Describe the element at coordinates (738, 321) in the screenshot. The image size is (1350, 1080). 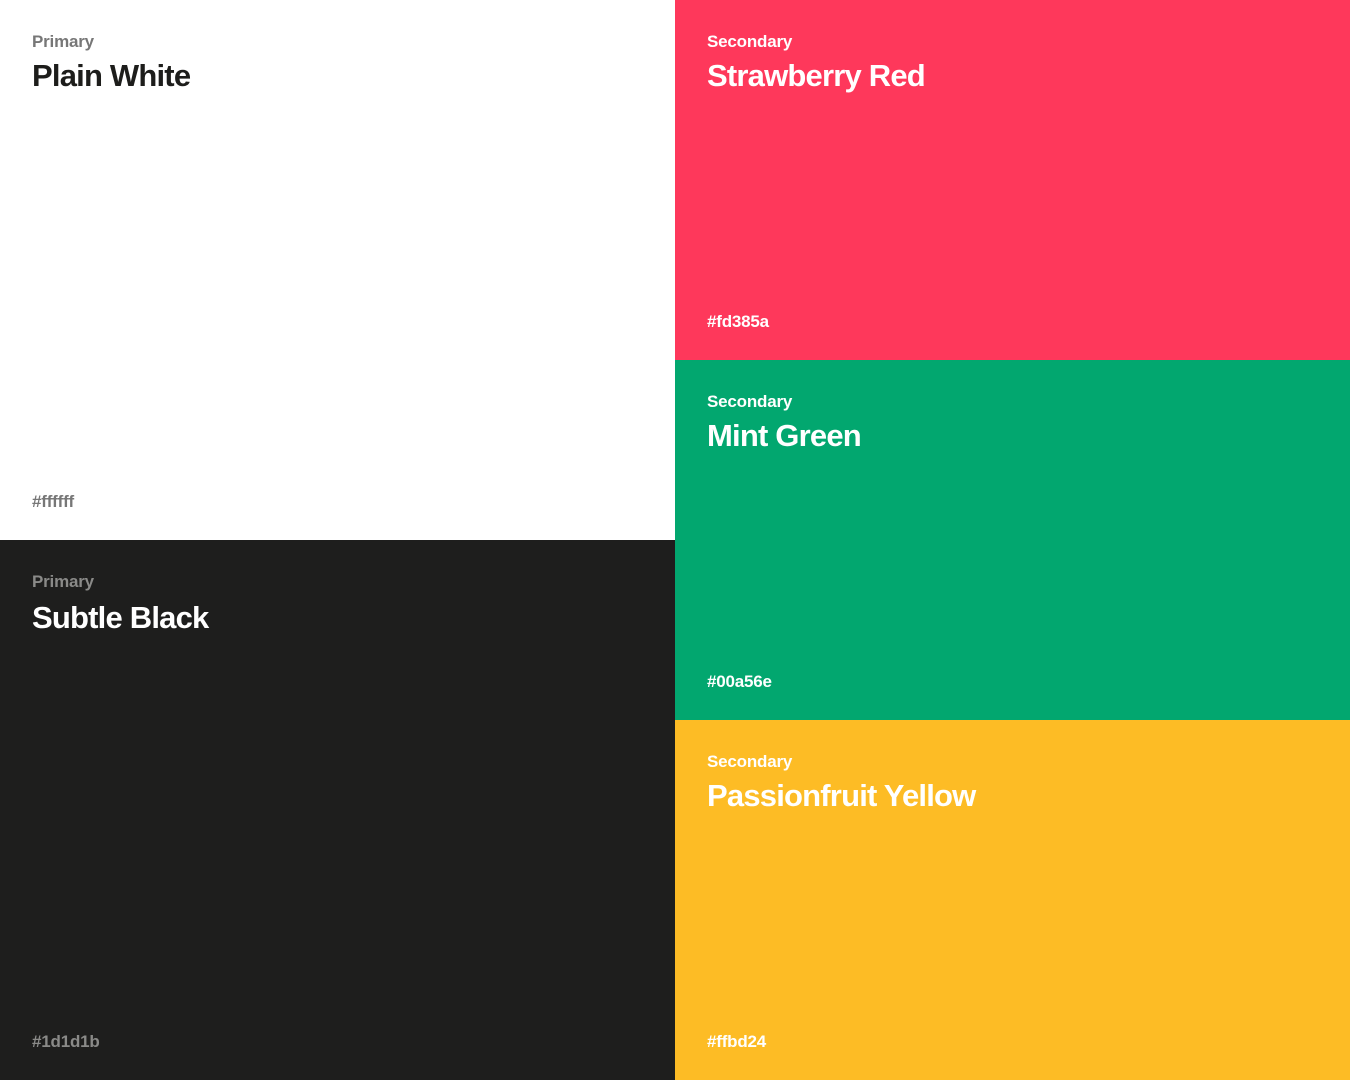
I see `swatch-hex-code: #fd385a` at that location.